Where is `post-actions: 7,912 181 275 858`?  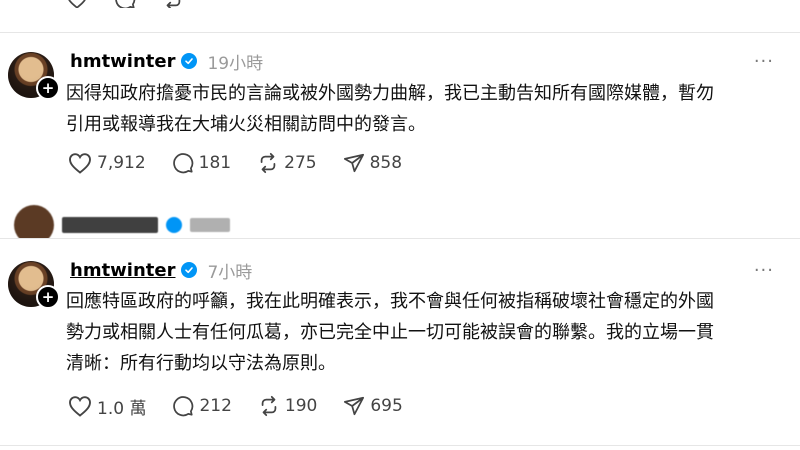
post-actions: 7,912 181 275 858 is located at coordinates (248, 163).